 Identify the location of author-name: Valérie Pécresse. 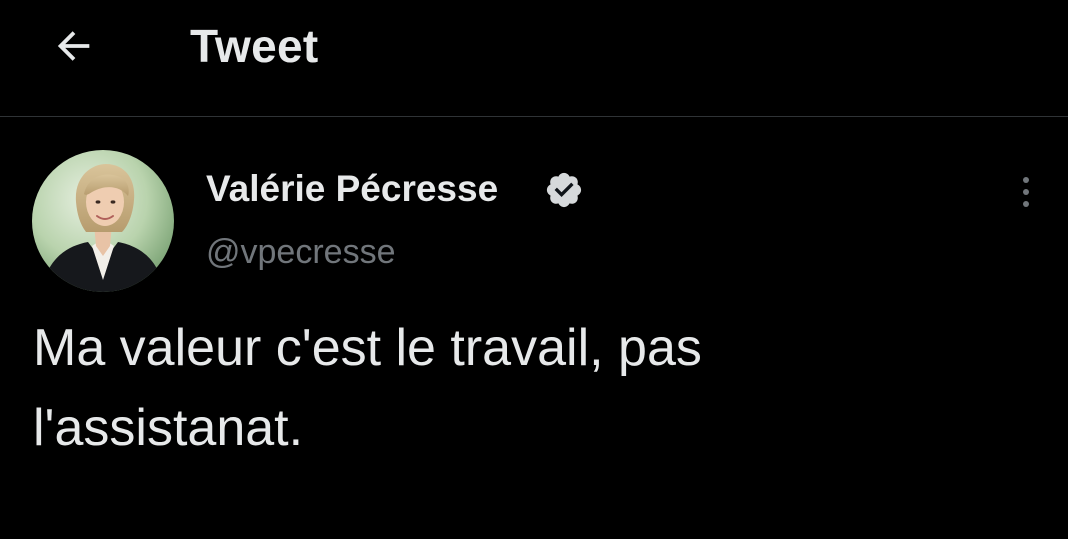
(352, 189).